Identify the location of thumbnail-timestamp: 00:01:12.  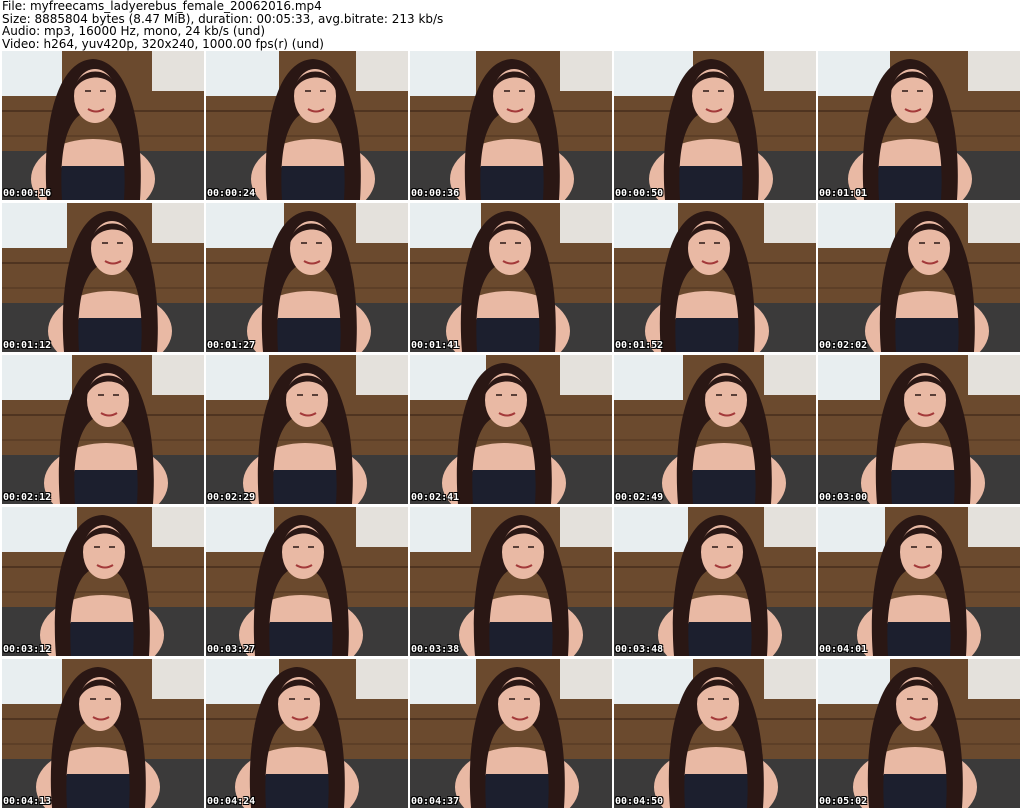
(27, 345).